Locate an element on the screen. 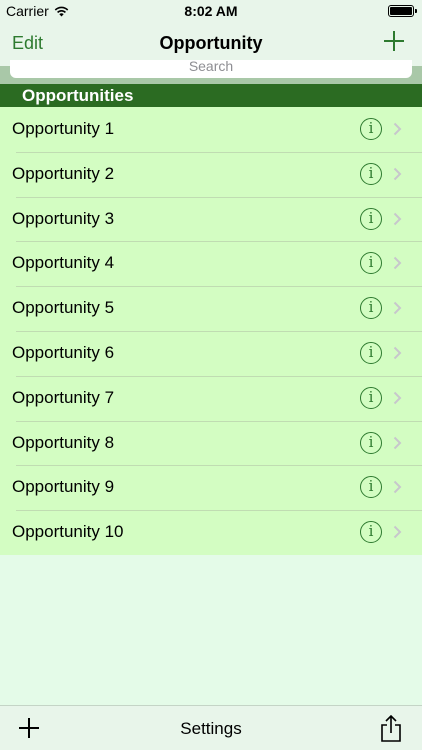 The image size is (422, 750). list-item: Opportunity 1 i is located at coordinates (211, 129).